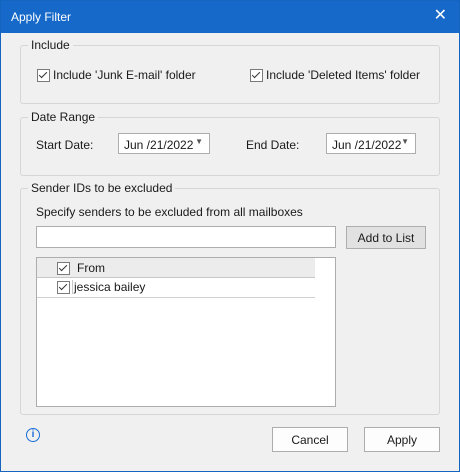 The height and width of the screenshot is (472, 460). I want to click on dialog-title: Apply Filter, so click(41, 17).